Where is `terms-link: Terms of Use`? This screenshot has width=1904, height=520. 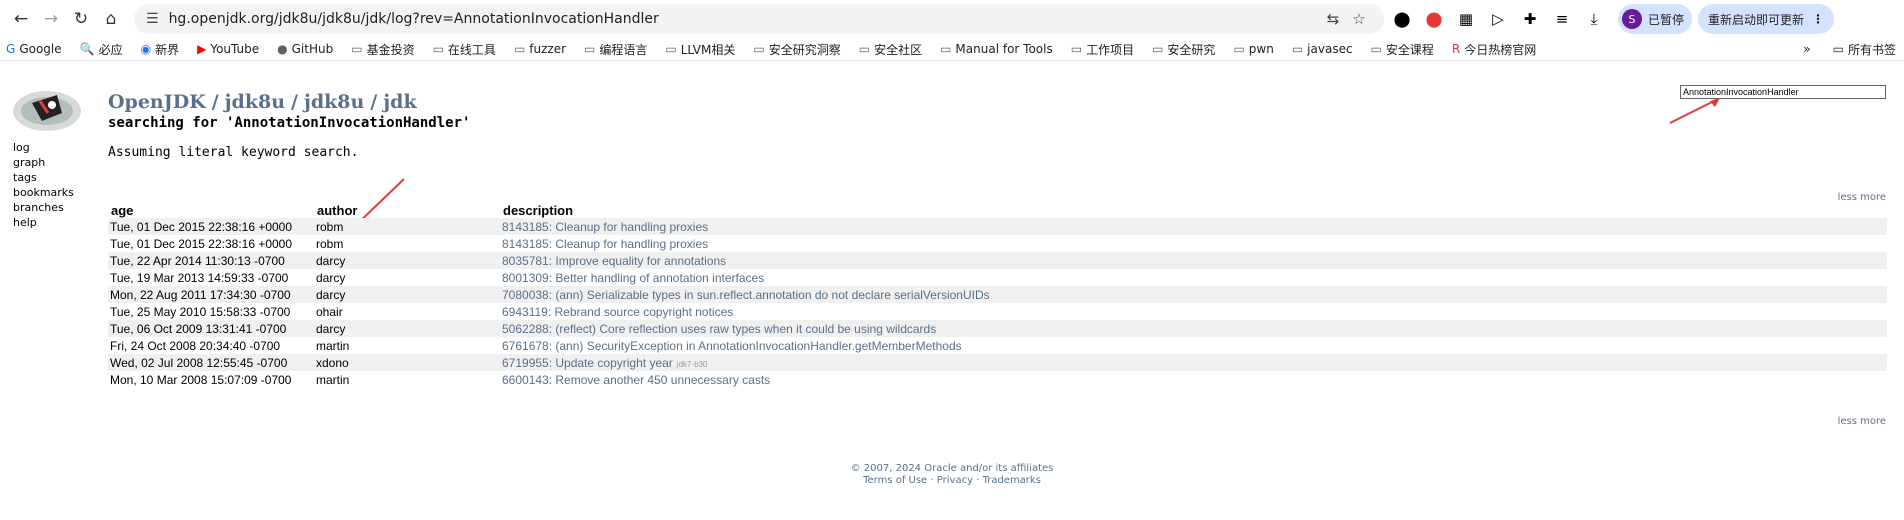 terms-link: Terms of Use is located at coordinates (895, 480).